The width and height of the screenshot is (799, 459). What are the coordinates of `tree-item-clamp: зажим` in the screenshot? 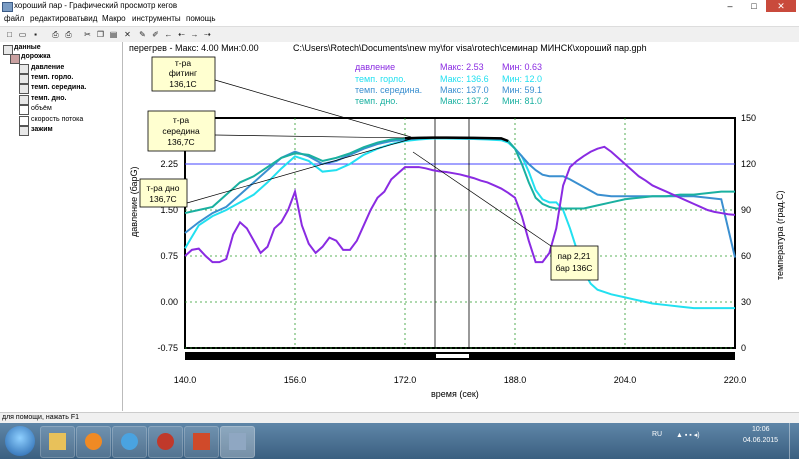 It's located at (42, 129).